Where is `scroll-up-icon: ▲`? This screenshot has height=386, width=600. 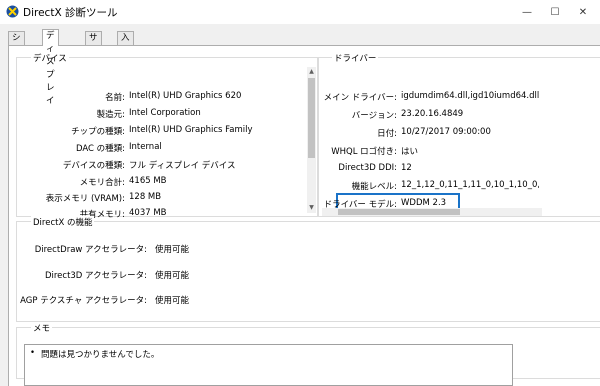
scroll-up-icon: ▲ is located at coordinates (311, 72).